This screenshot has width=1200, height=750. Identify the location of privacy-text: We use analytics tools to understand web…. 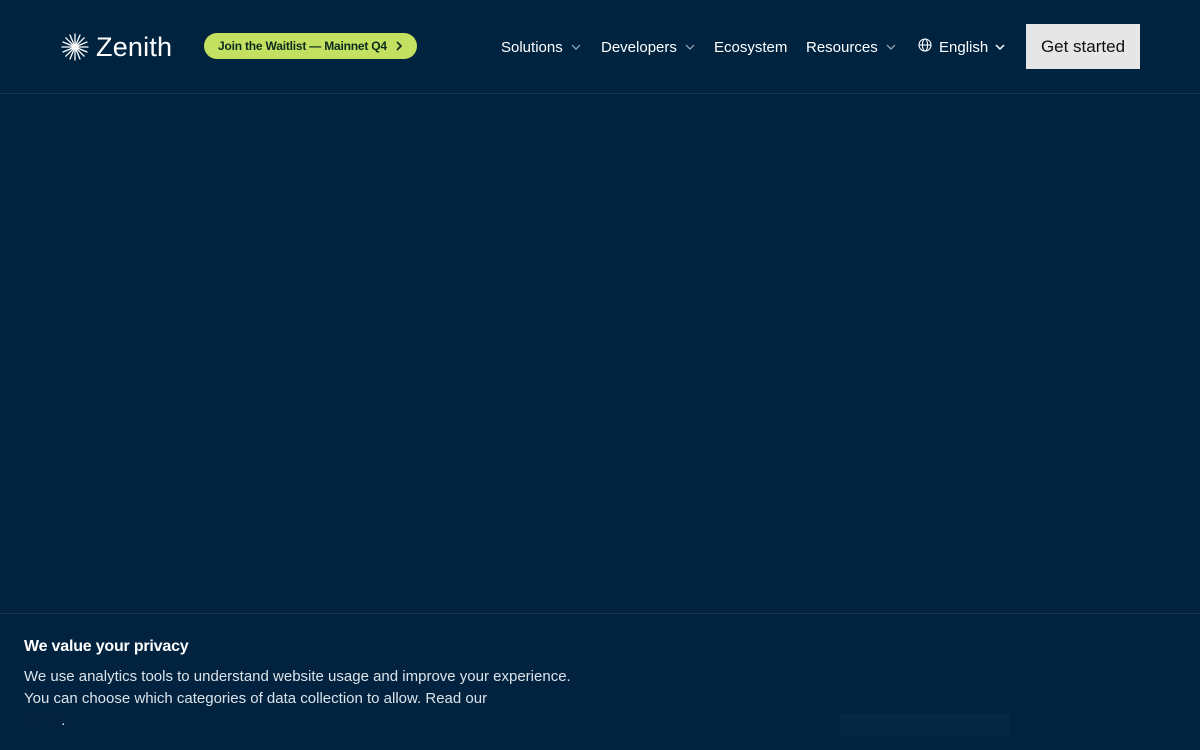
(304, 699).